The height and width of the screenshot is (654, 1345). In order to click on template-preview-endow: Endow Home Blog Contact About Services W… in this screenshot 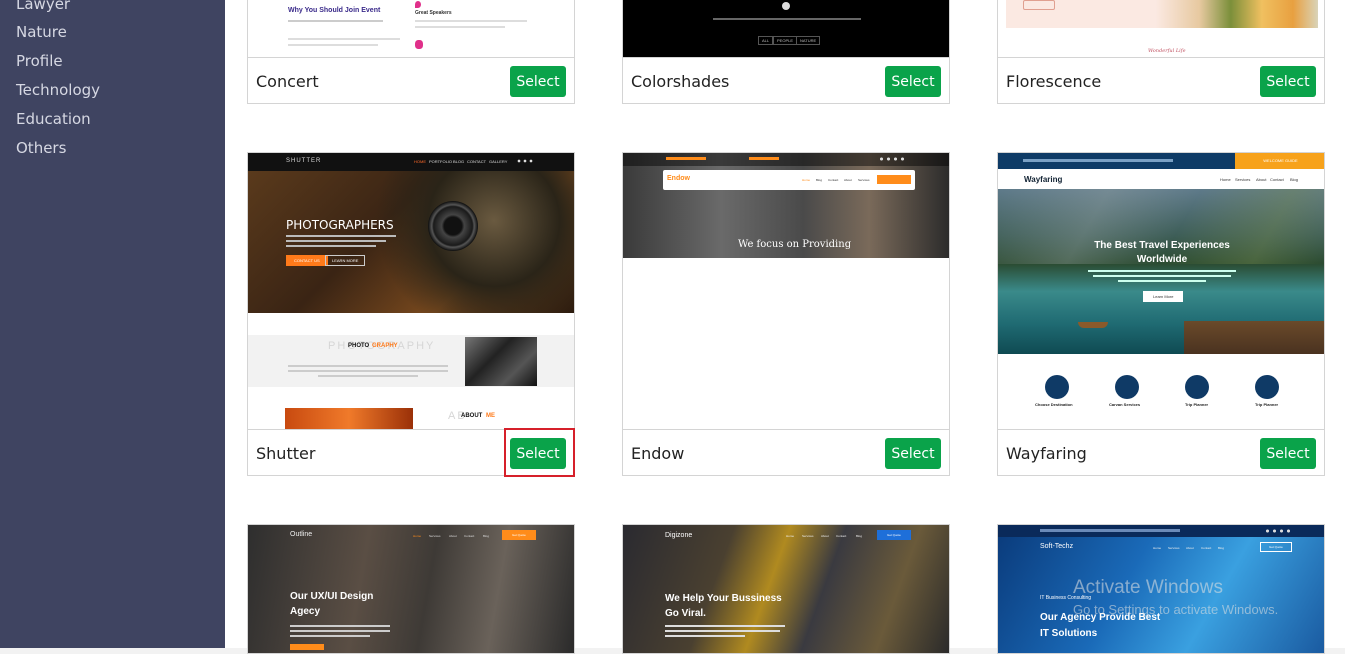, I will do `click(786, 291)`.